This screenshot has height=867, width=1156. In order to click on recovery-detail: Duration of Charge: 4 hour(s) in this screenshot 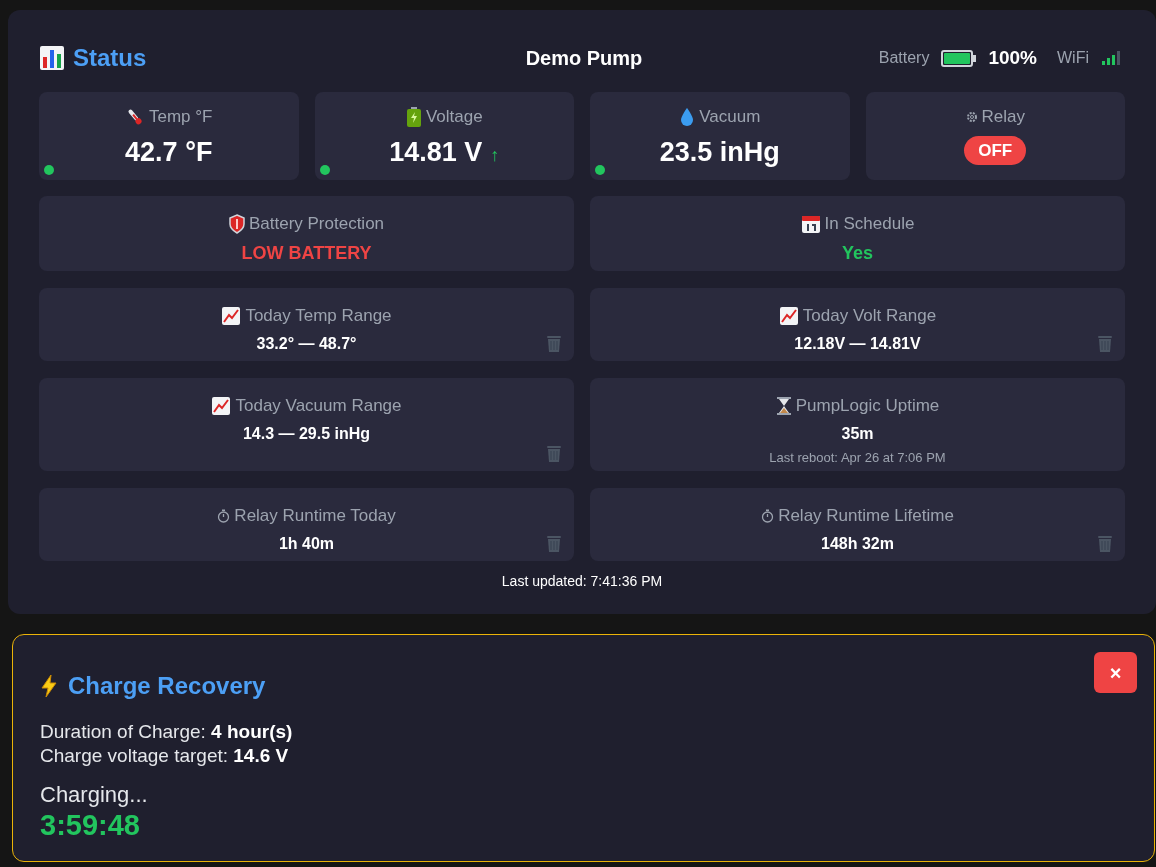, I will do `click(167, 732)`.